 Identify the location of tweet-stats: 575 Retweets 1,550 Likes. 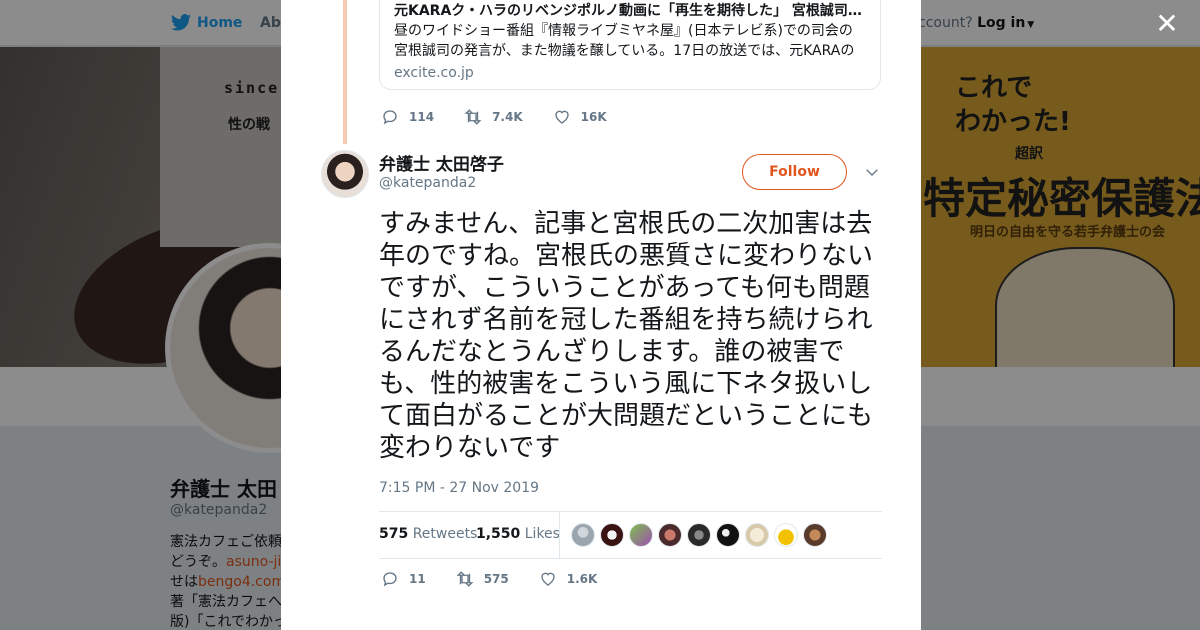
(630, 535).